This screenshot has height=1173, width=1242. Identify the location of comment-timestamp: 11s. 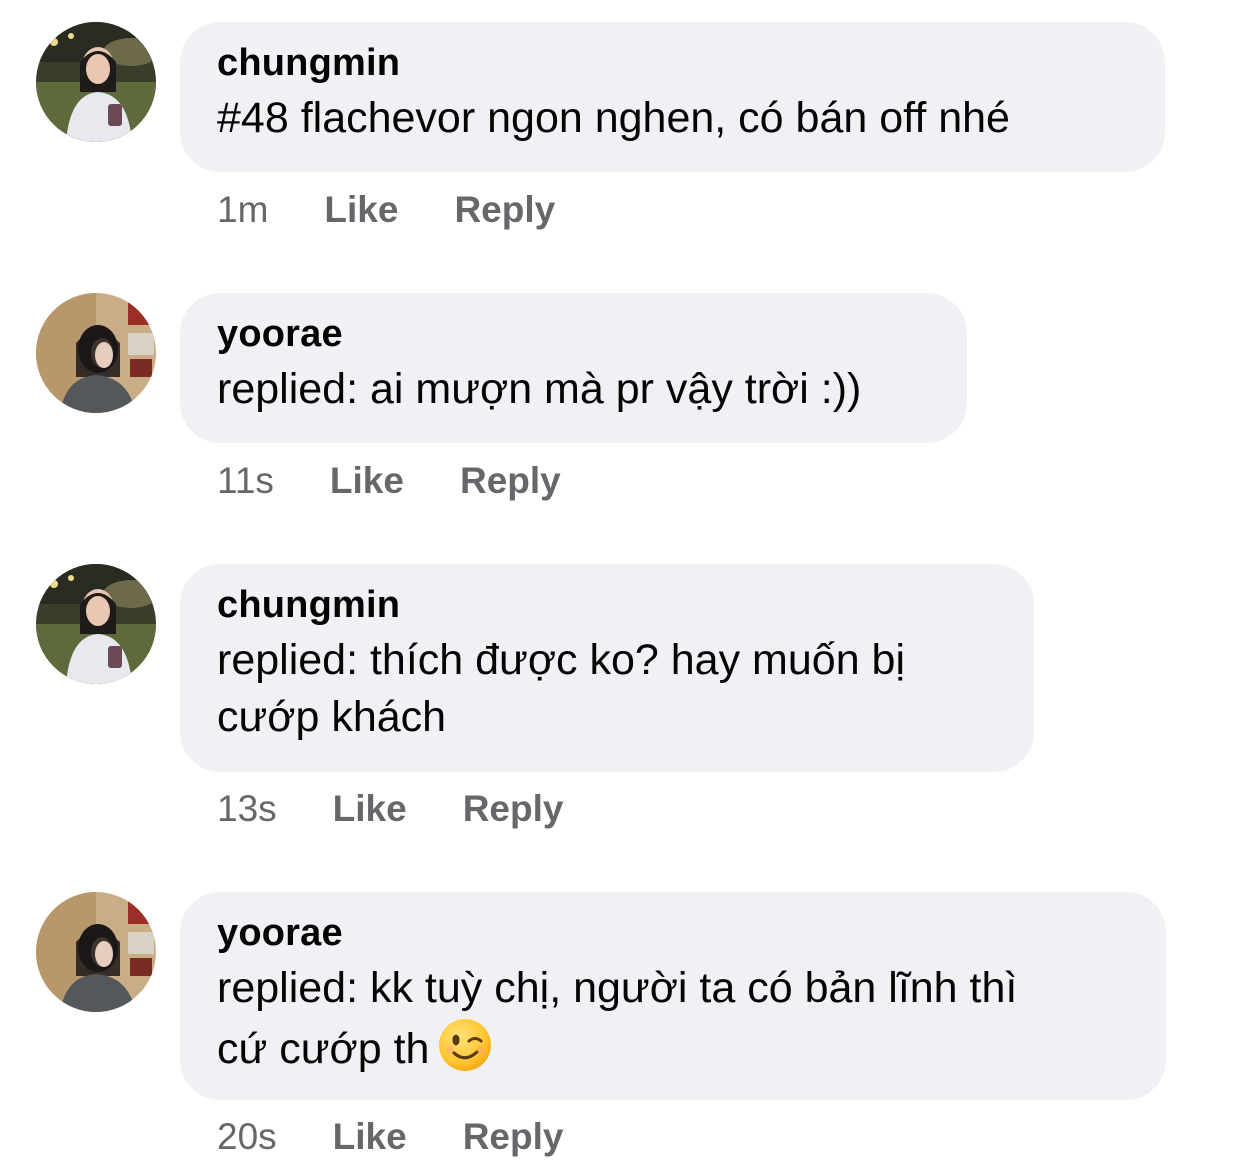
(245, 480).